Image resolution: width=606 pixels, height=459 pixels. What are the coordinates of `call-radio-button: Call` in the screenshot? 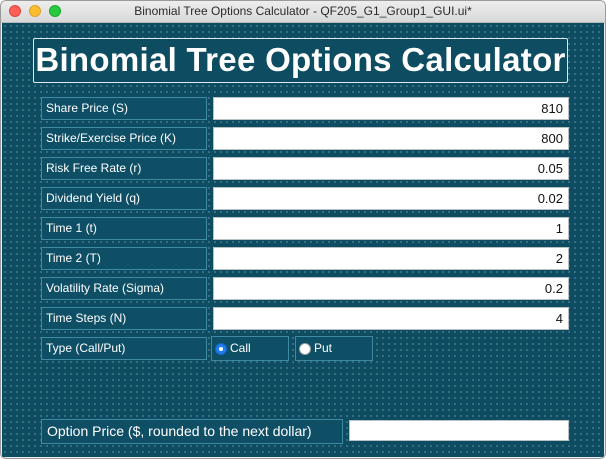 It's located at (250, 348).